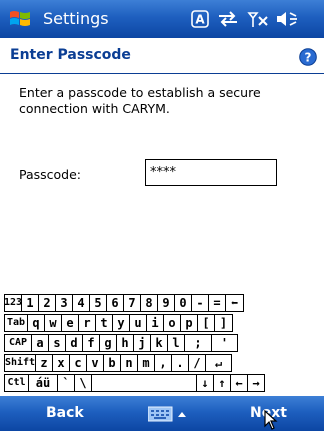  I want to click on numeric-key: 123, so click(13, 303).